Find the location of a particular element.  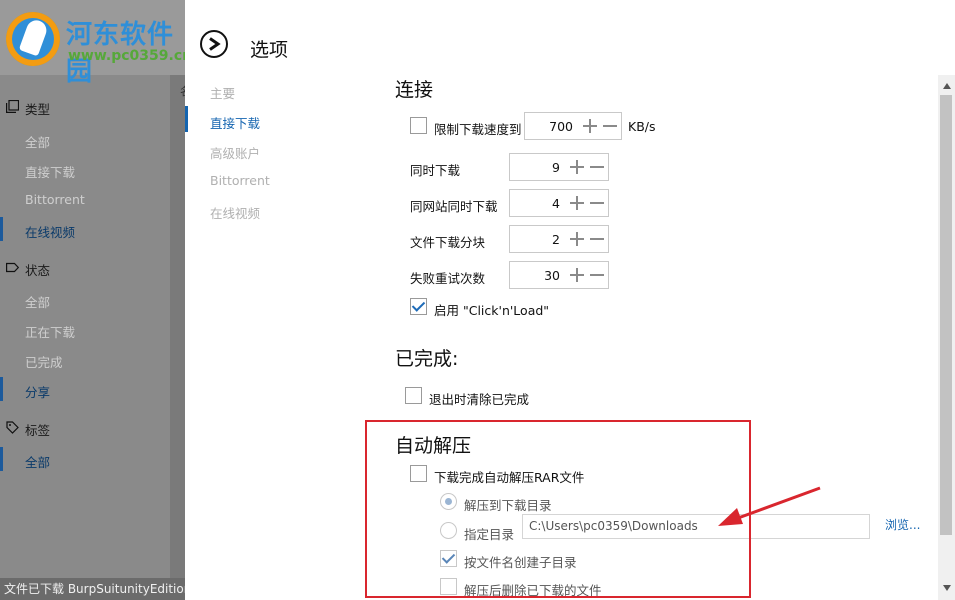

completed-heading: 已完成: is located at coordinates (427, 359).